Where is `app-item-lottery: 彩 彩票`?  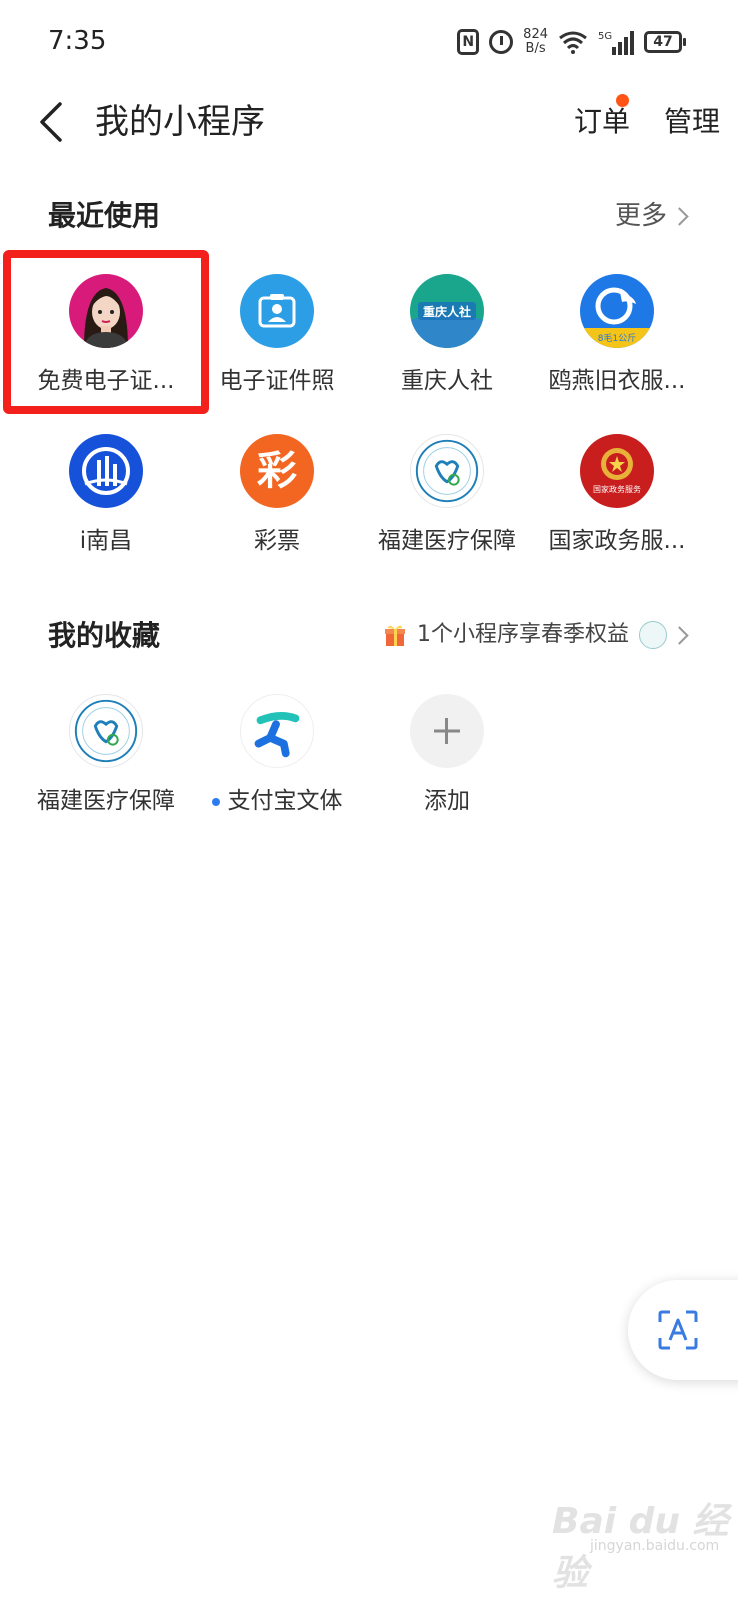
app-item-lottery: 彩 彩票 is located at coordinates (277, 496).